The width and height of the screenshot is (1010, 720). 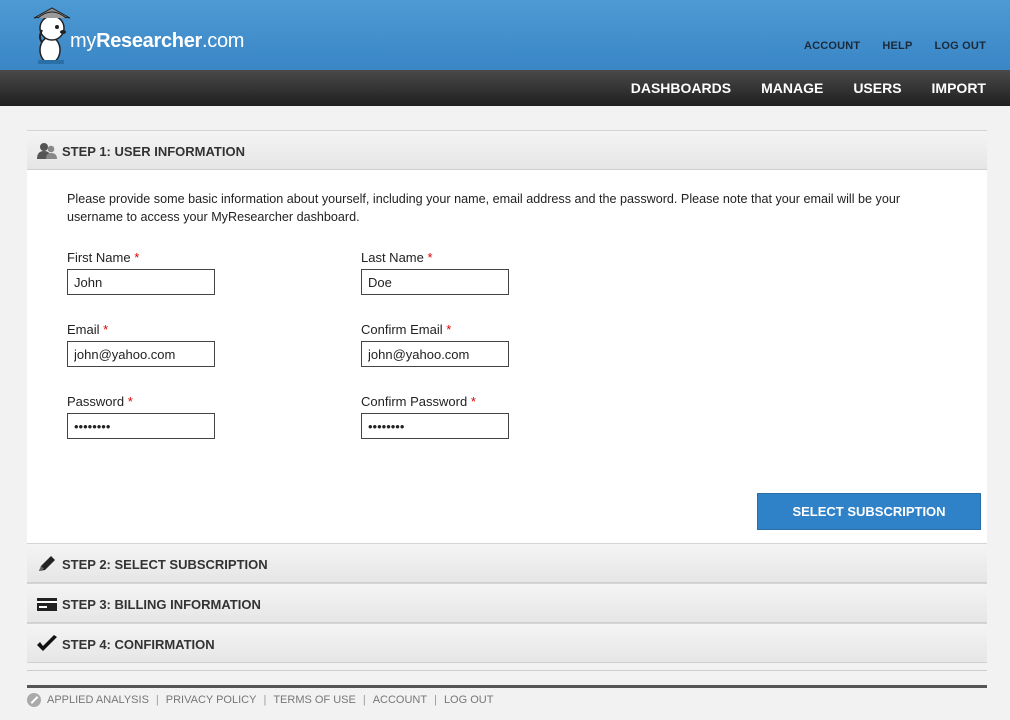 What do you see at coordinates (47, 563) in the screenshot?
I see `pencil-icon` at bounding box center [47, 563].